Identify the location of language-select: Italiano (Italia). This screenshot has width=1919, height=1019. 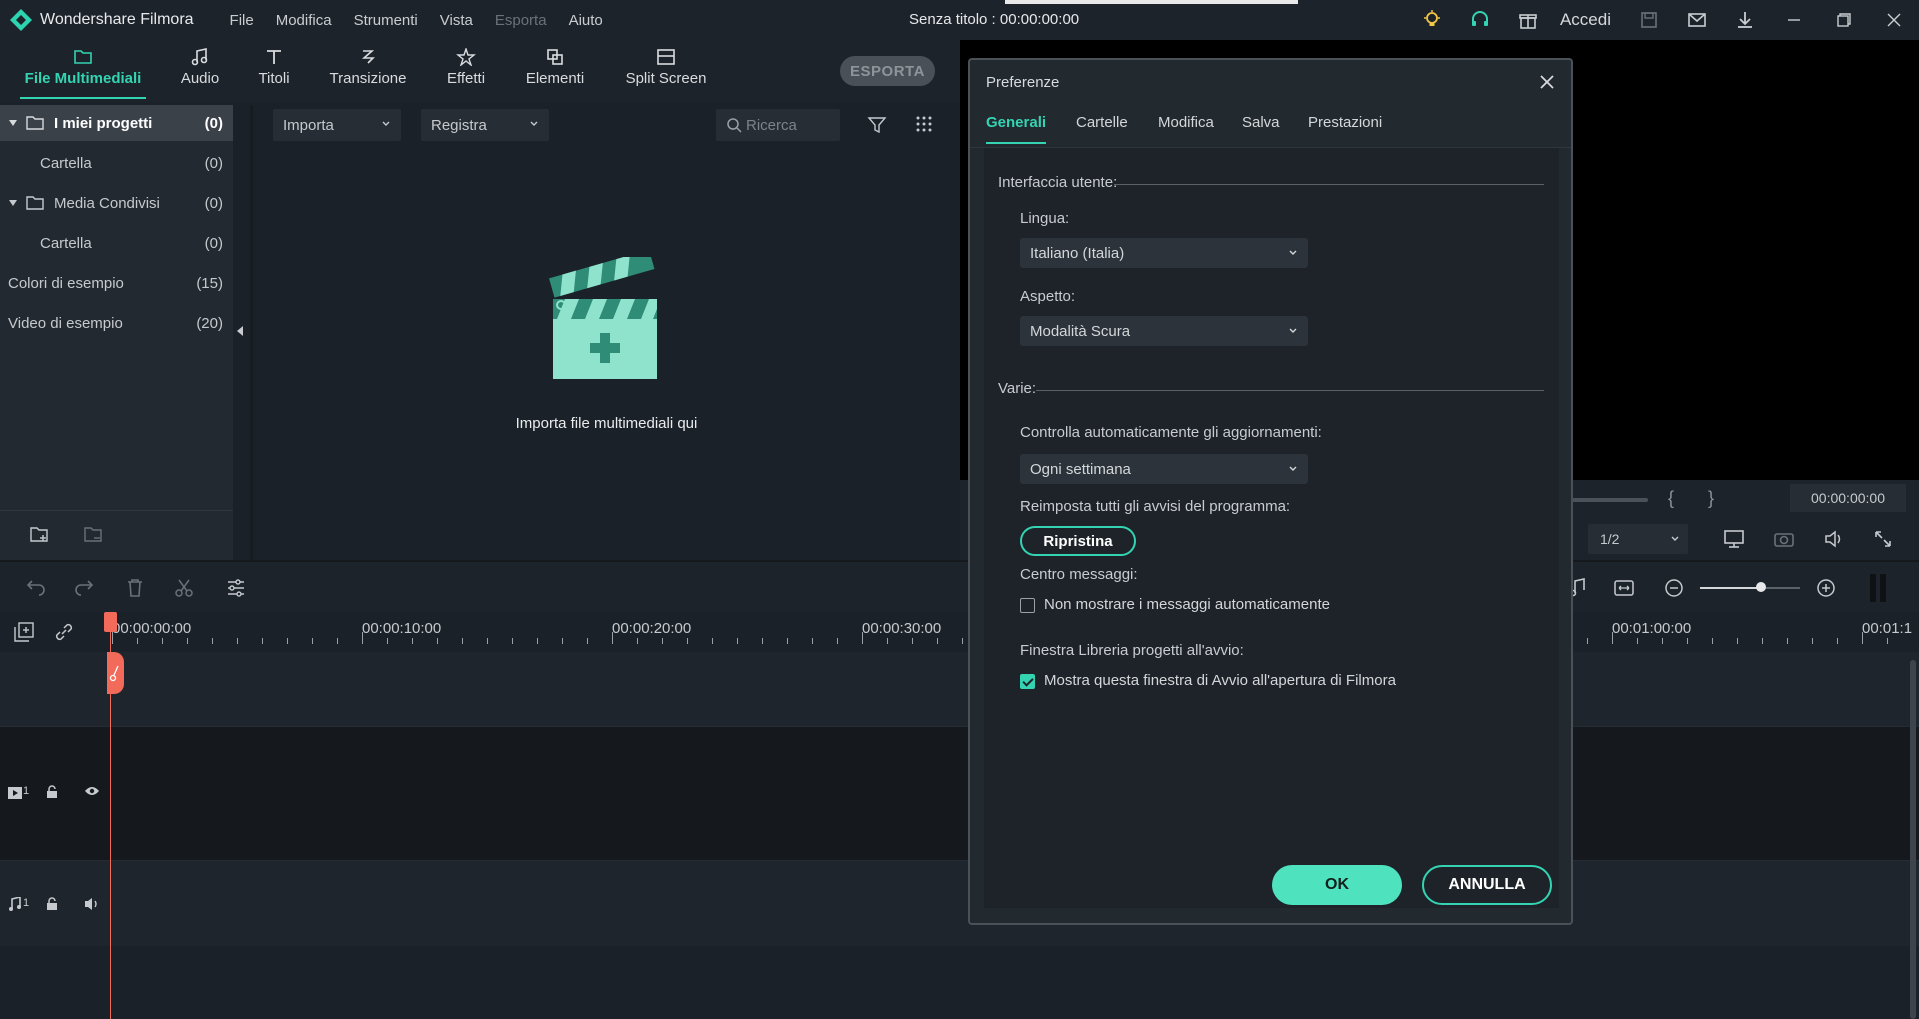
(1164, 253).